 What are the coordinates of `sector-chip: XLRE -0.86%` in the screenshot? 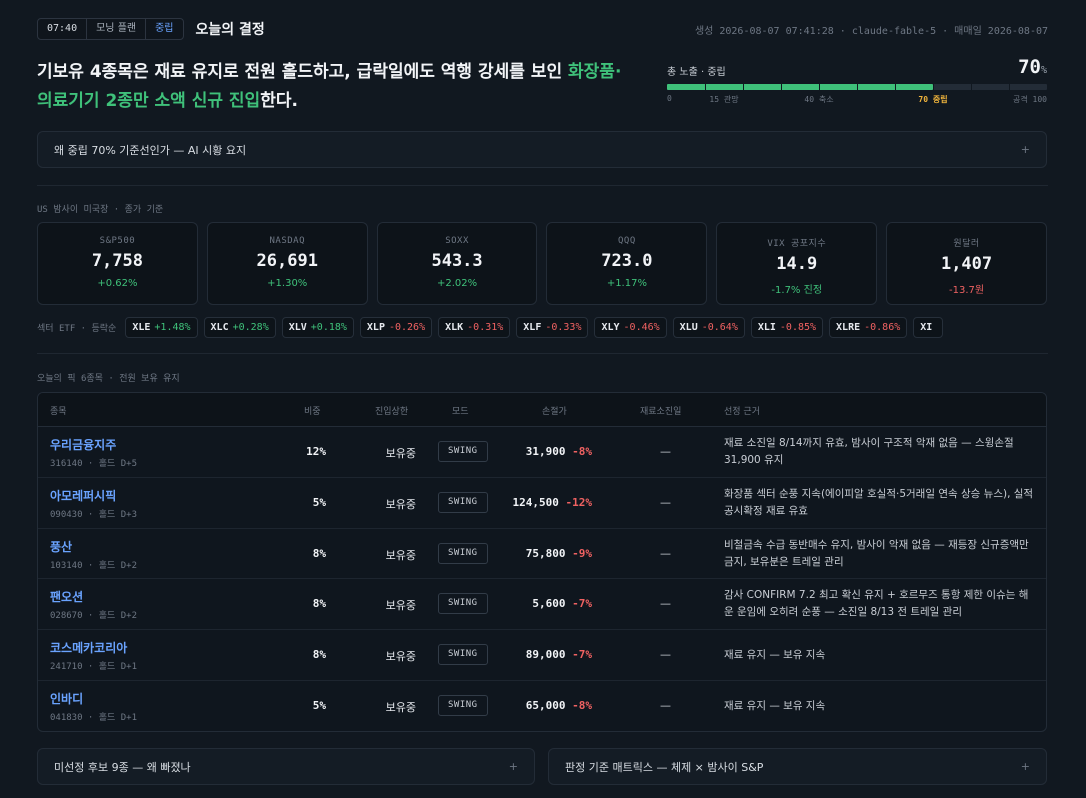 It's located at (868, 327).